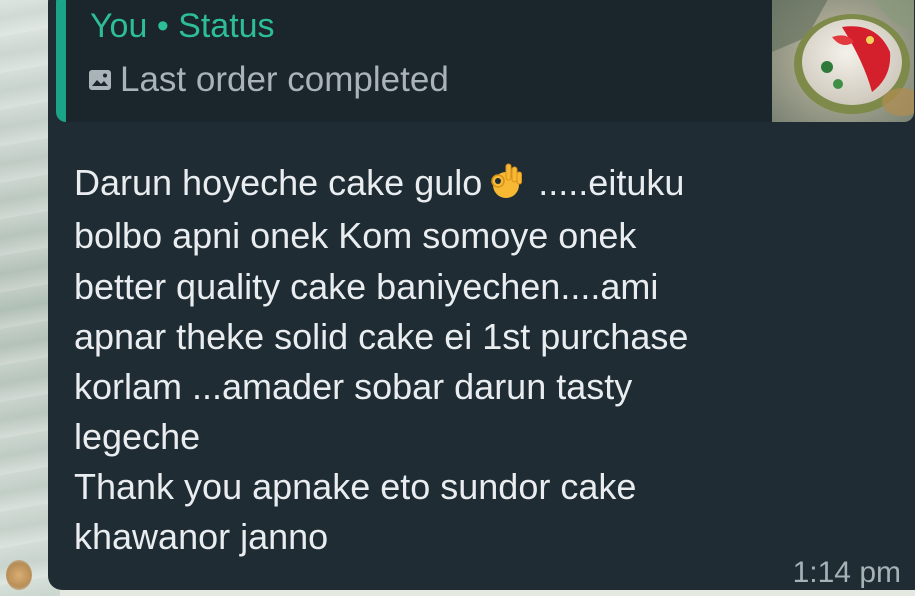  What do you see at coordinates (381, 336) in the screenshot?
I see `message-line: apnar theke solid cake ei 1st purchase` at bounding box center [381, 336].